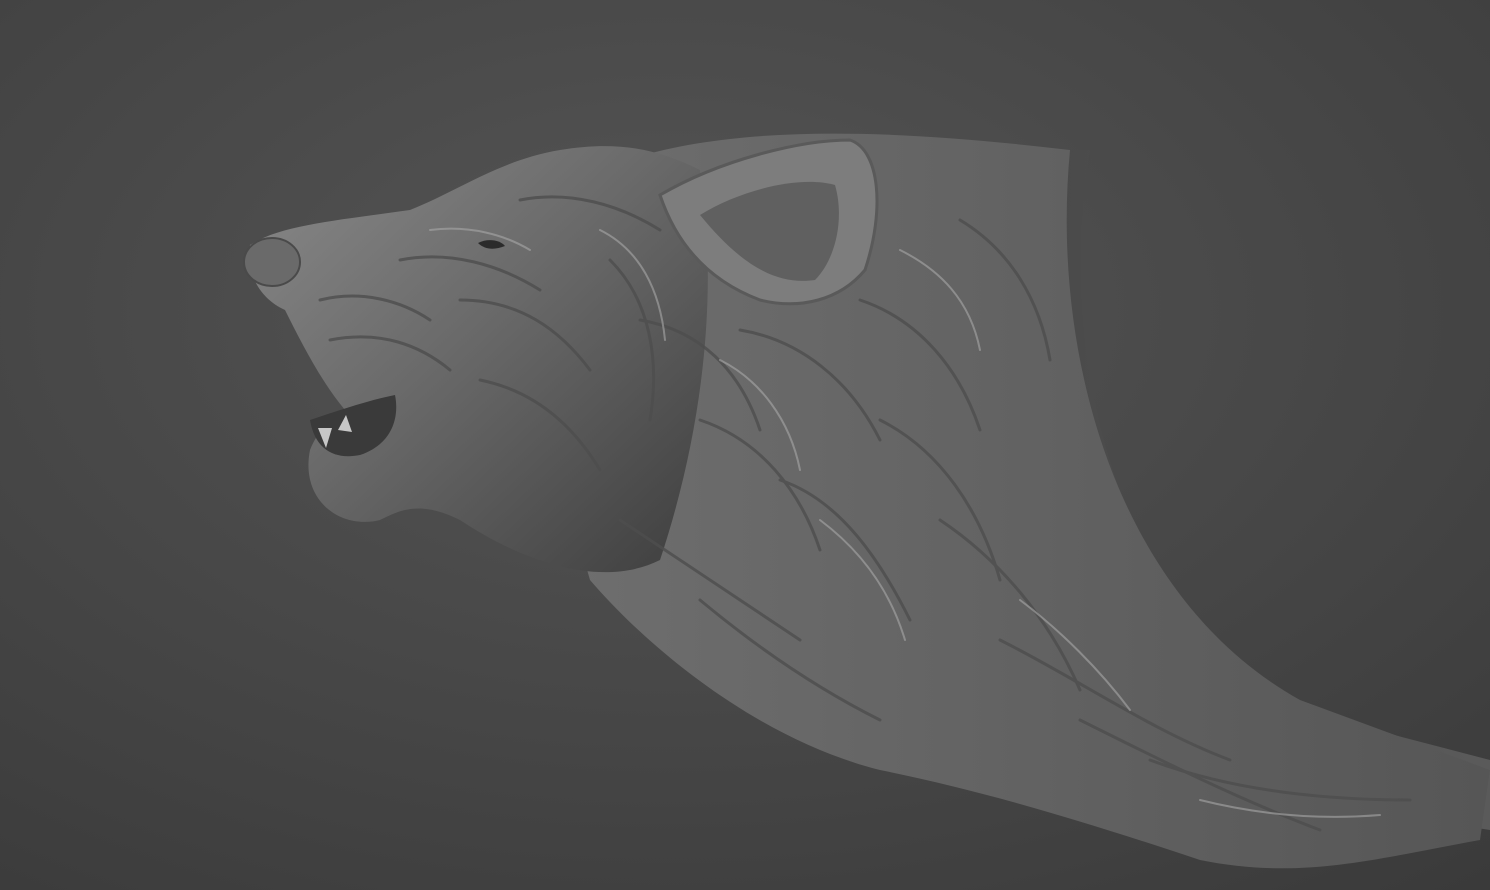 Image resolution: width=1490 pixels, height=890 pixels. Describe the element at coordinates (272, 262) in the screenshot. I see `wolf-nose` at that location.